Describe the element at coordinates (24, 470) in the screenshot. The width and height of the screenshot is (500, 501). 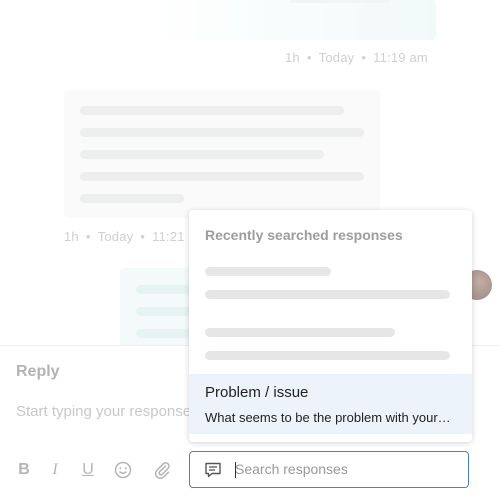
I see `bold-button: B` at that location.